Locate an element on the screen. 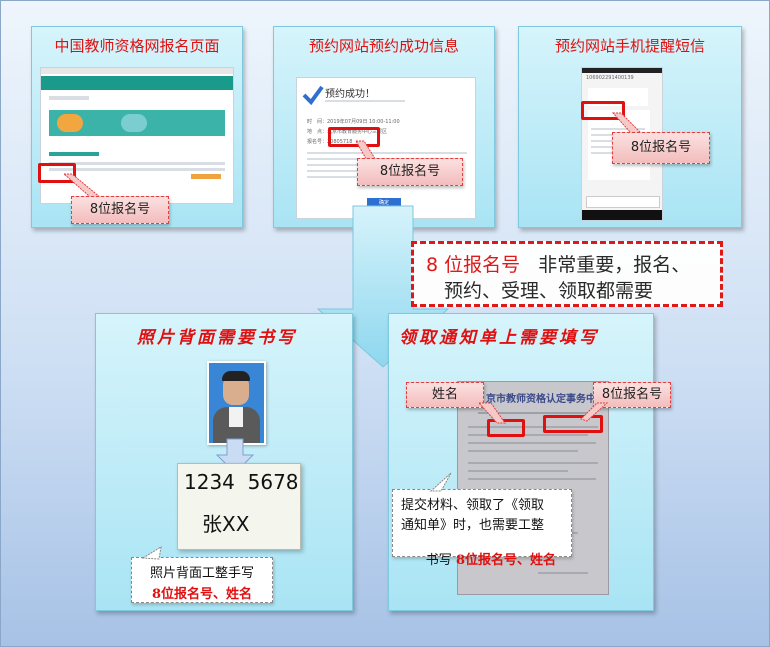 This screenshot has height=647, width=770. photo-panel-title: 照片背面需要书写 is located at coordinates (217, 338).